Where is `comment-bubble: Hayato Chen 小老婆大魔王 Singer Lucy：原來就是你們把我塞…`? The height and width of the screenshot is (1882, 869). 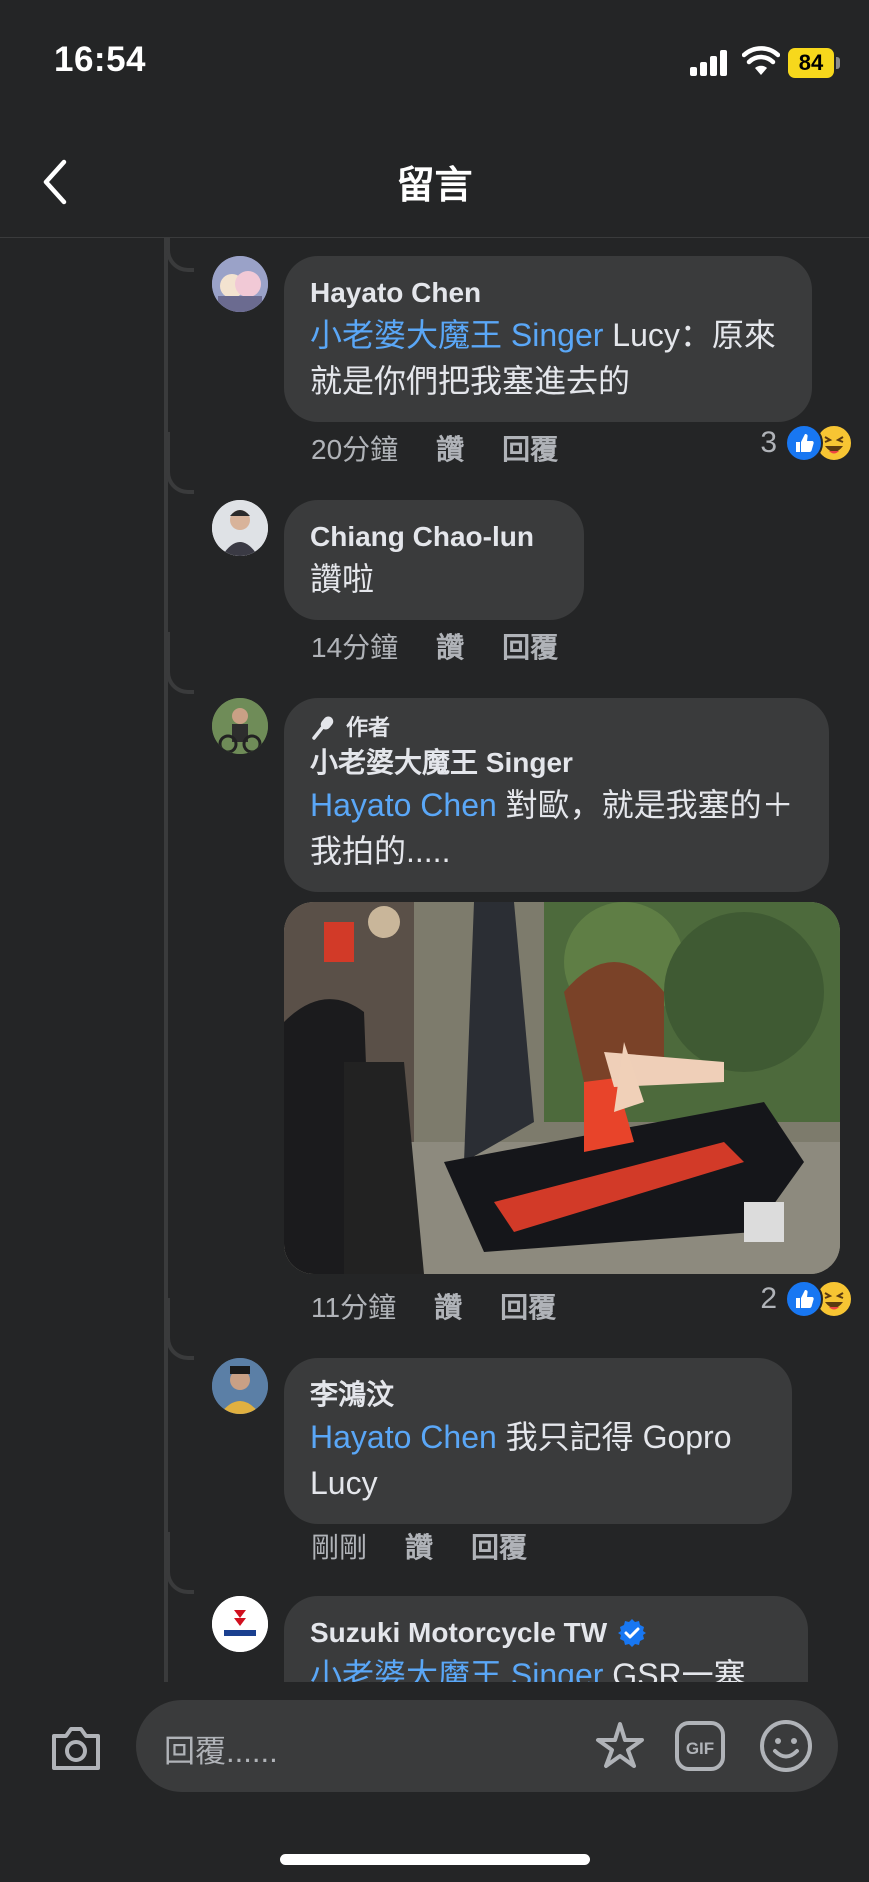
comment-bubble: Hayato Chen 小老婆大魔王 Singer Lucy：原來就是你們把我塞… is located at coordinates (548, 339).